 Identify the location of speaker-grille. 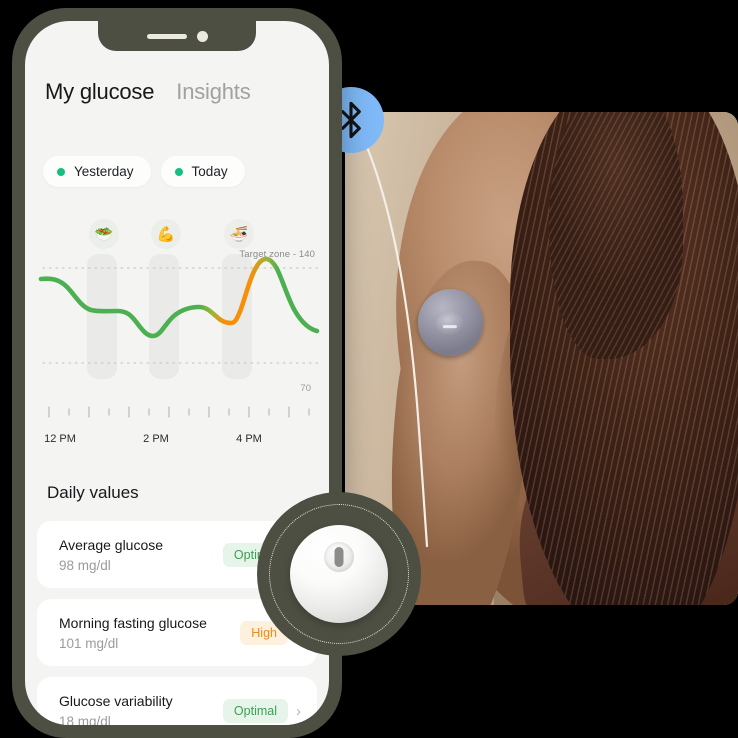
(166, 36).